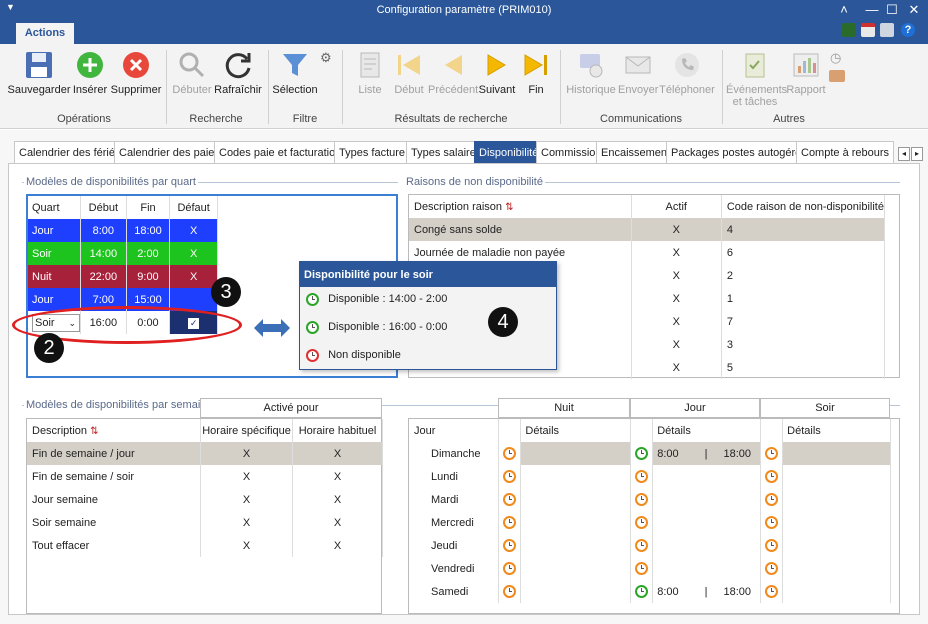 Image resolution: width=928 pixels, height=624 pixels. What do you see at coordinates (443, 152) in the screenshot?
I see `tab-salary-types: Types salaire` at bounding box center [443, 152].